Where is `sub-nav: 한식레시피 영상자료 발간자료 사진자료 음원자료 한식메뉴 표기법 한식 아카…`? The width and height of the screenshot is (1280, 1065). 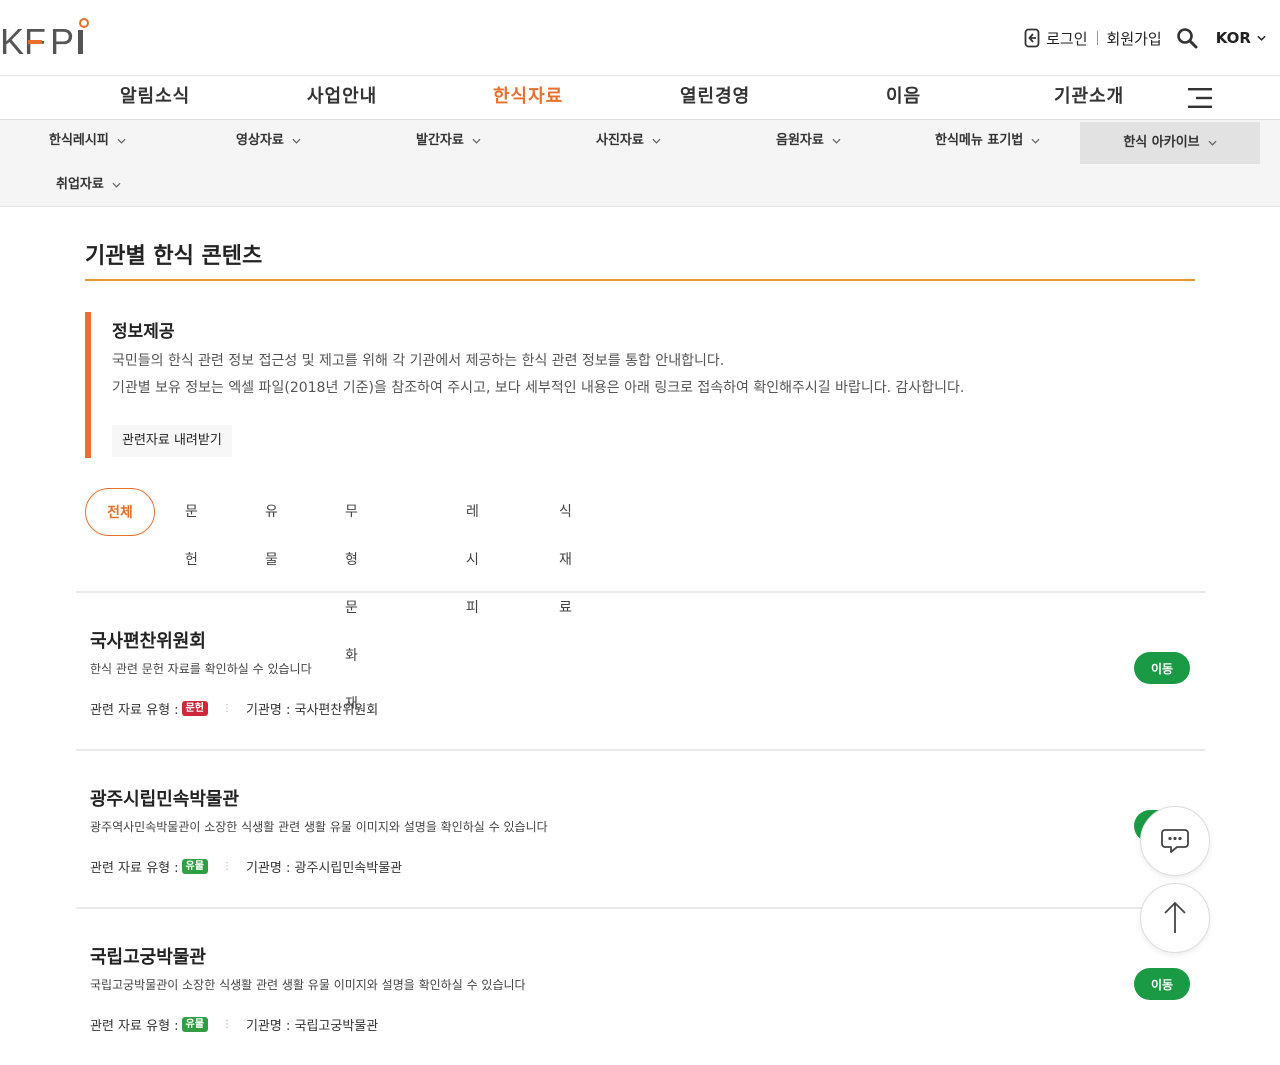 sub-nav: 한식레시피 영상자료 발간자료 사진자료 음원자료 한식메뉴 표기법 한식 아카… is located at coordinates (640, 163).